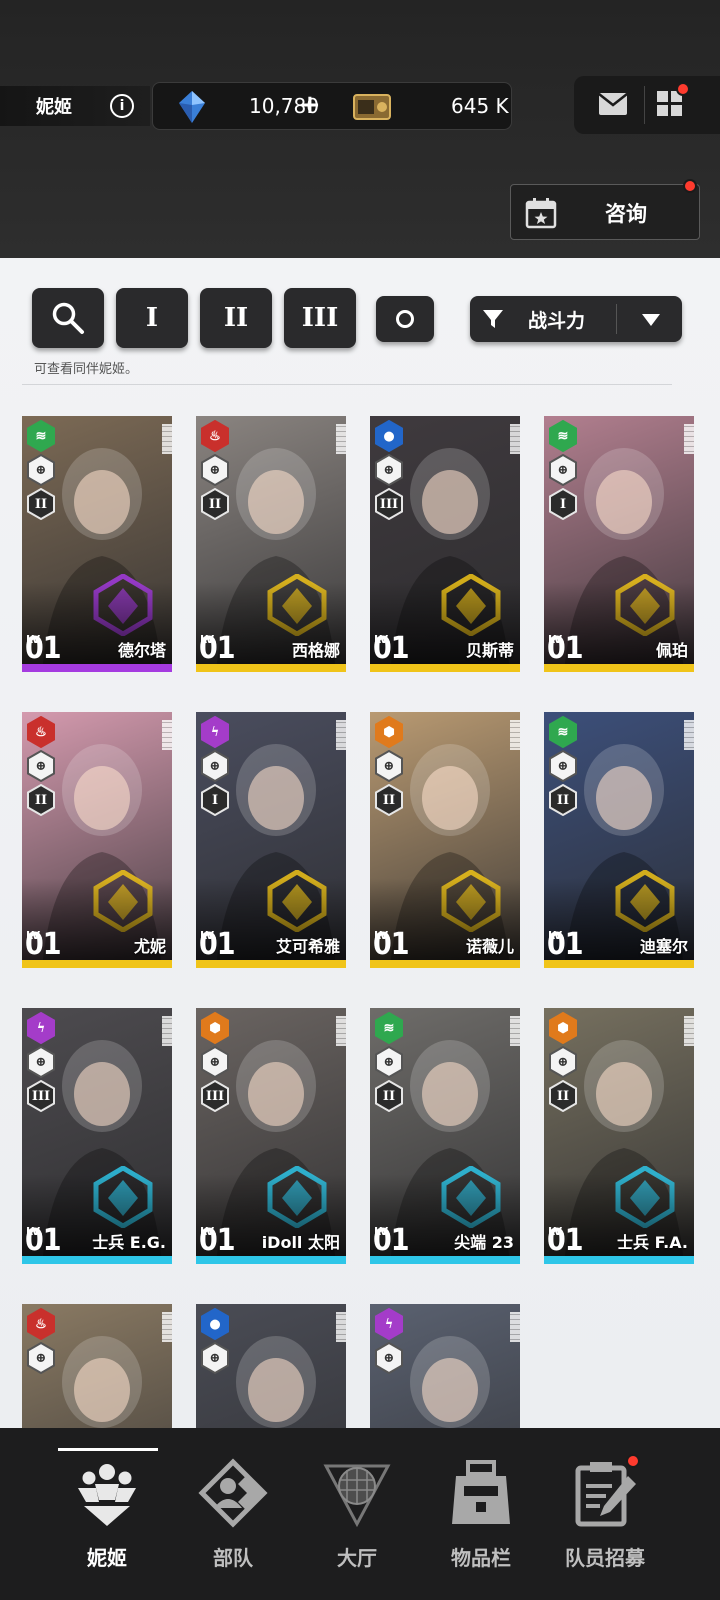 The height and width of the screenshot is (1600, 720). I want to click on nav-squad: 部队, so click(228, 1514).